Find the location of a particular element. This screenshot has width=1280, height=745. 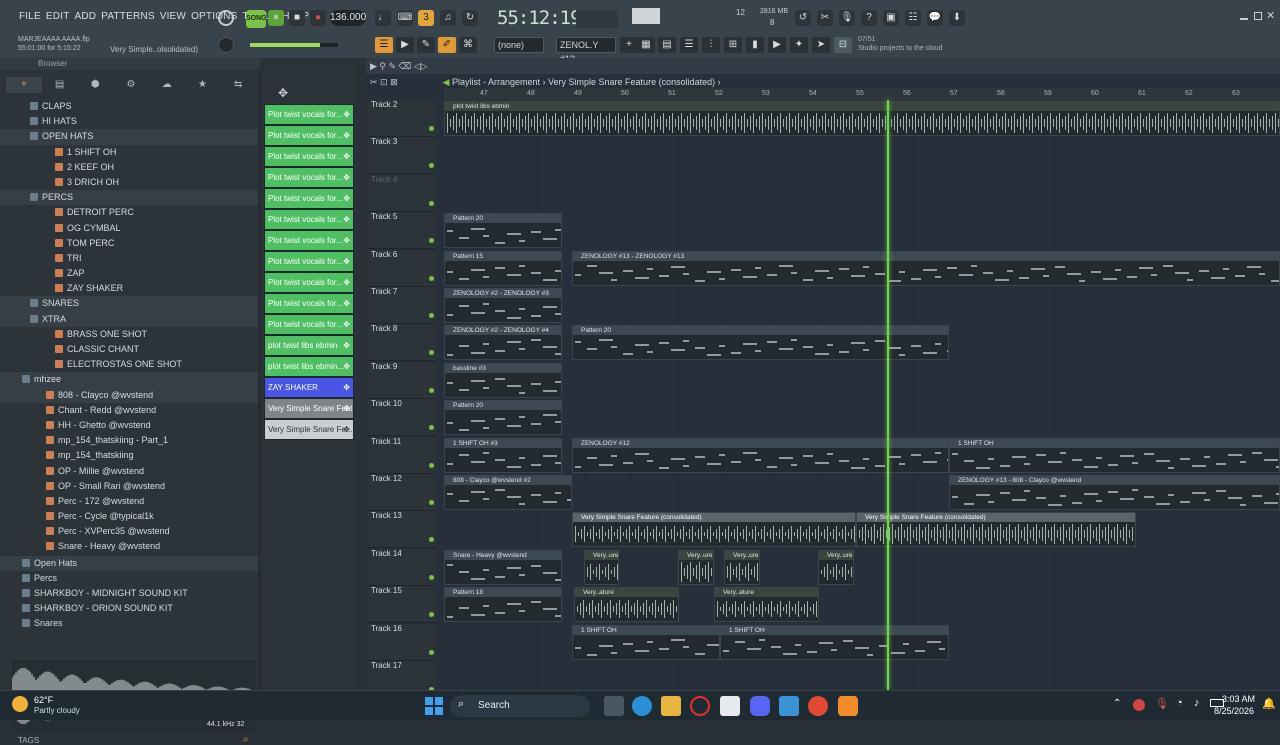

mic-tray-icon: 🎙 is located at coordinates (1162, 703).